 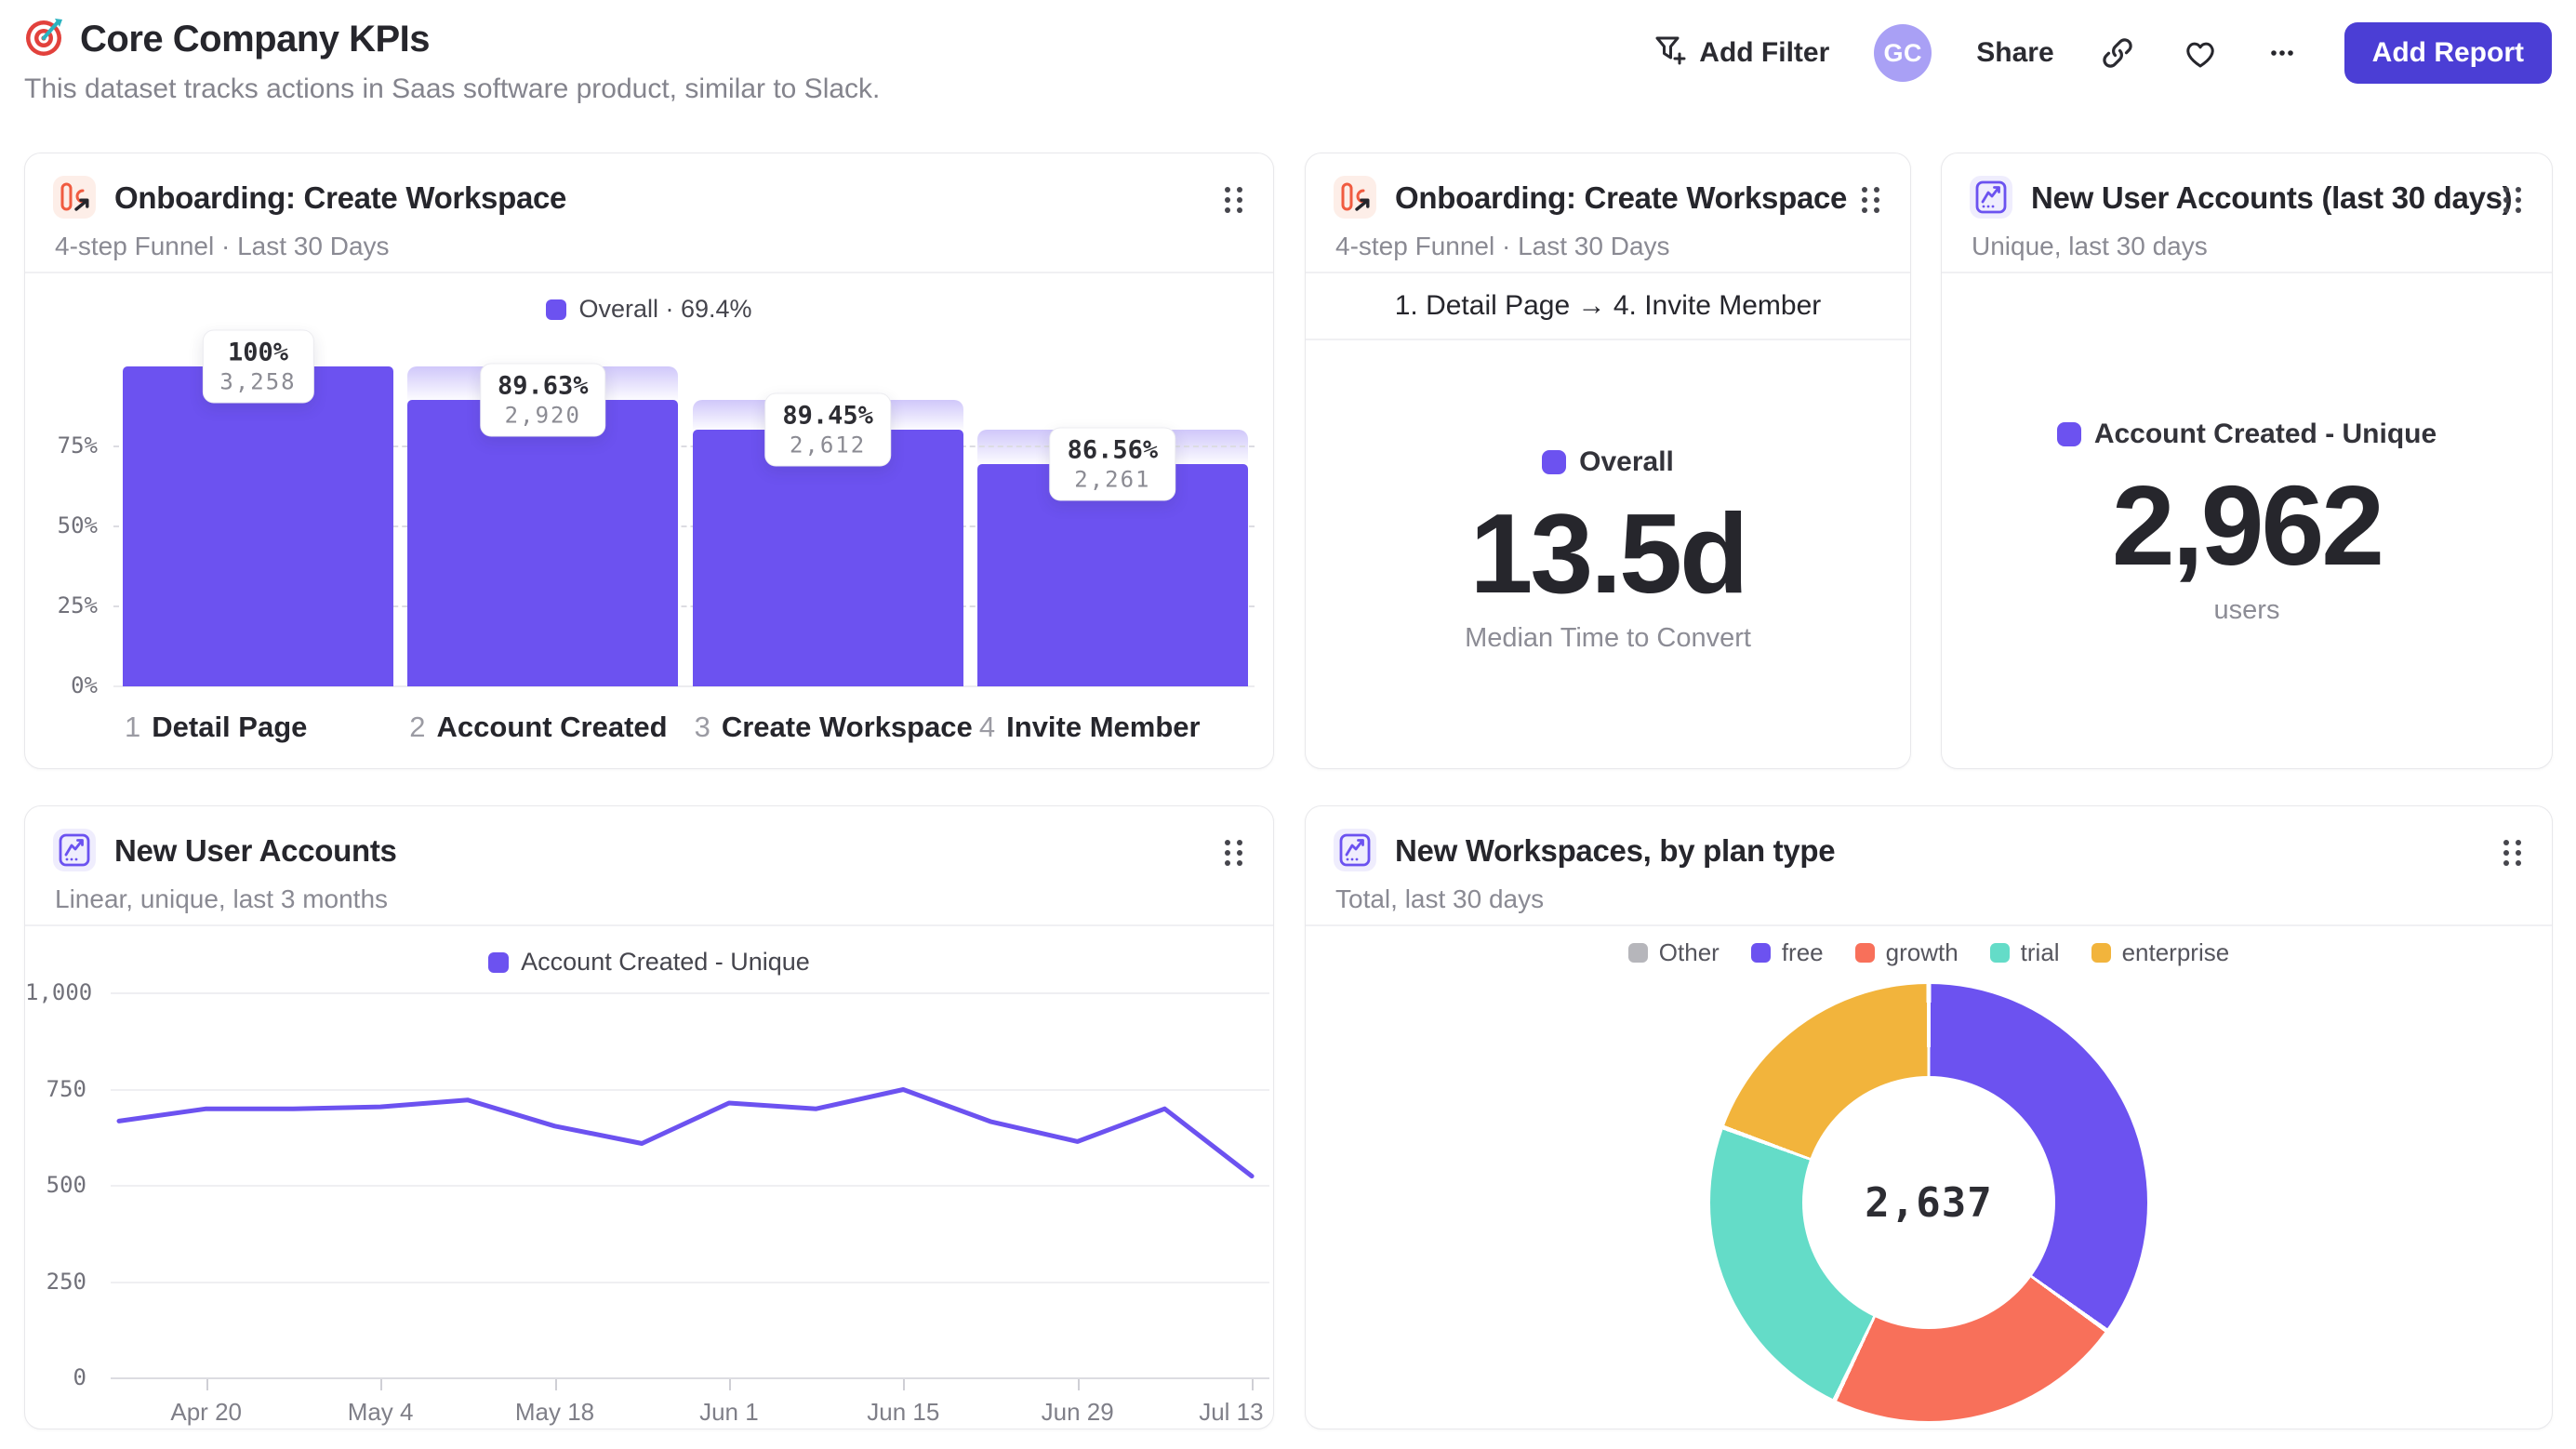 I want to click on favorite-heart-icon, so click(x=2200, y=53).